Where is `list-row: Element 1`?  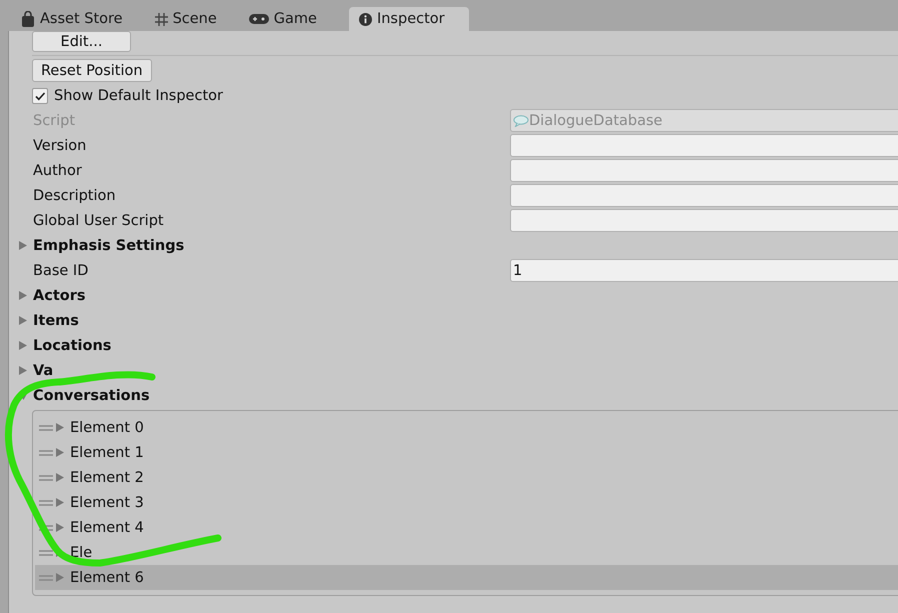 list-row: Element 1 is located at coordinates (466, 452).